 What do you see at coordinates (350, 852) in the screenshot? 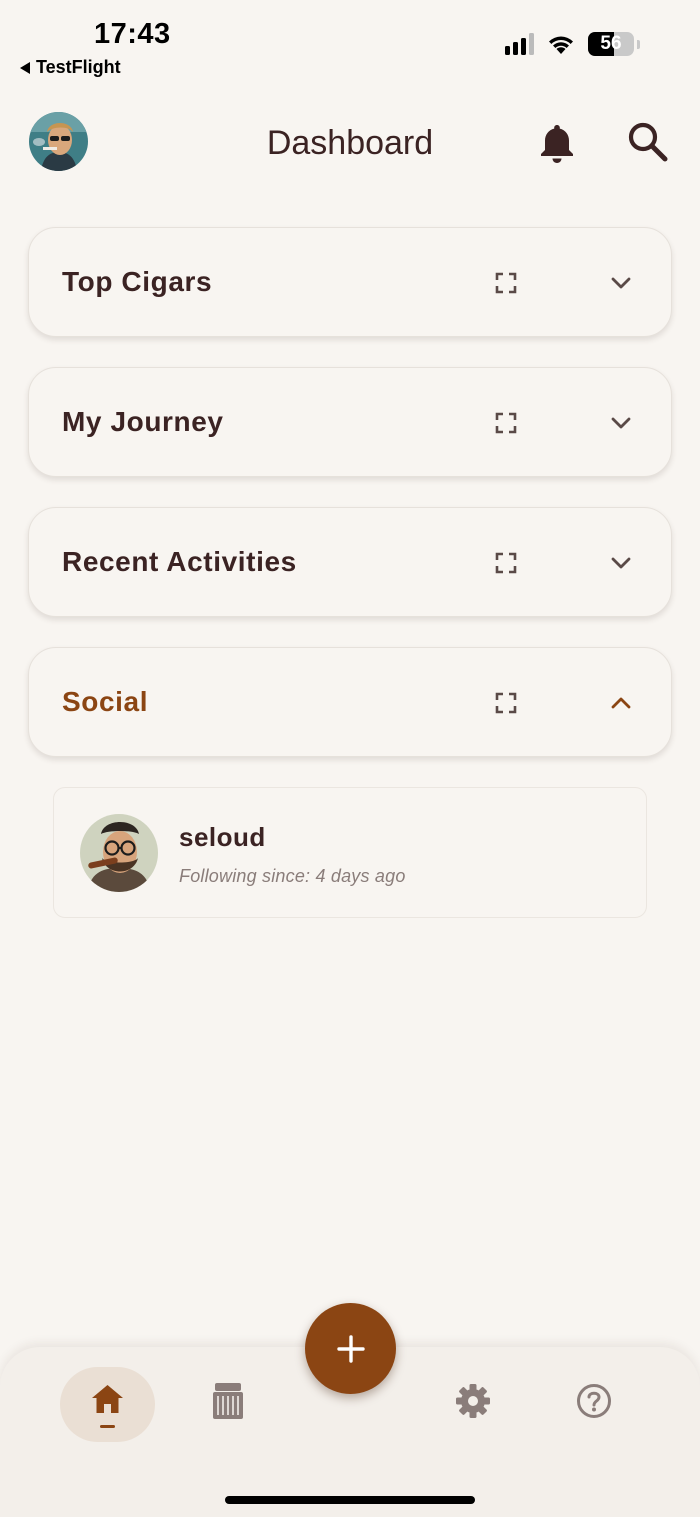
I see `social-list-item: seloud Following since: 4 days ago` at bounding box center [350, 852].